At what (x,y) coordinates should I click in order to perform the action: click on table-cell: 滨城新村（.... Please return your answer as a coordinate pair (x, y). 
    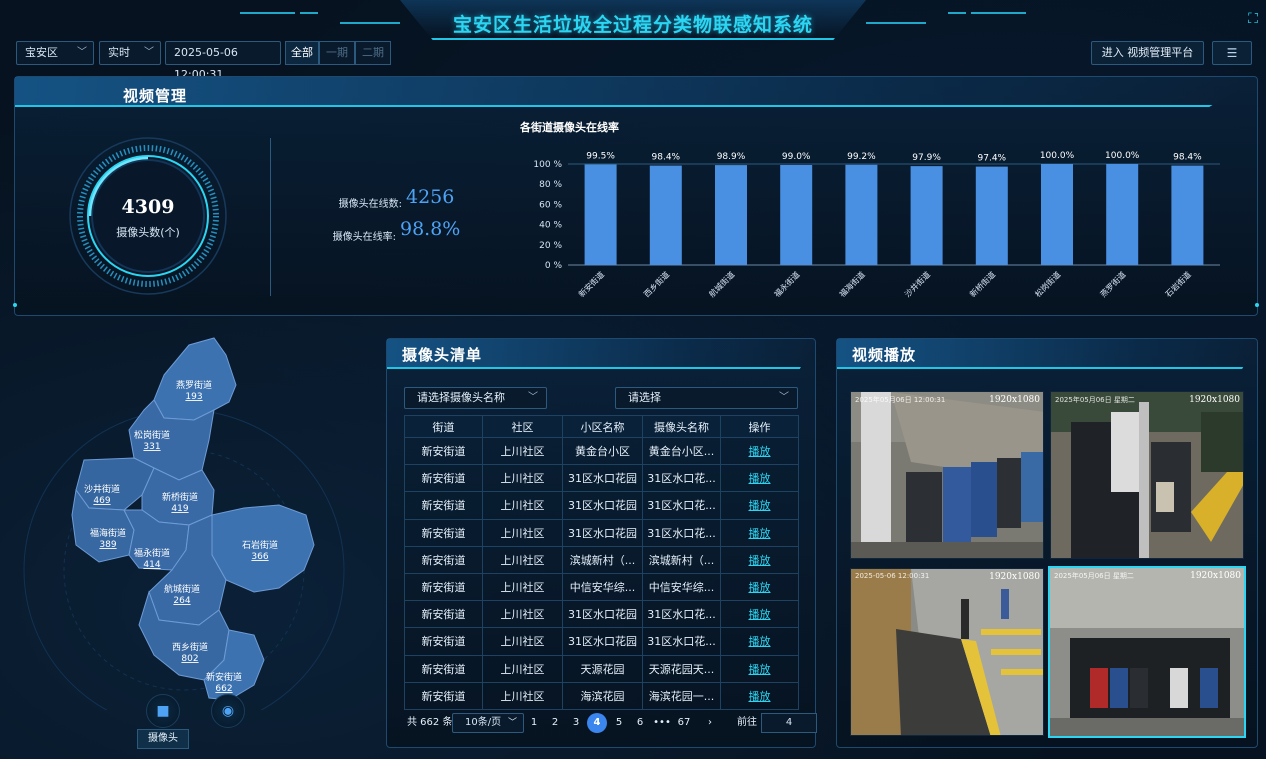
    Looking at the image, I should click on (681, 559).